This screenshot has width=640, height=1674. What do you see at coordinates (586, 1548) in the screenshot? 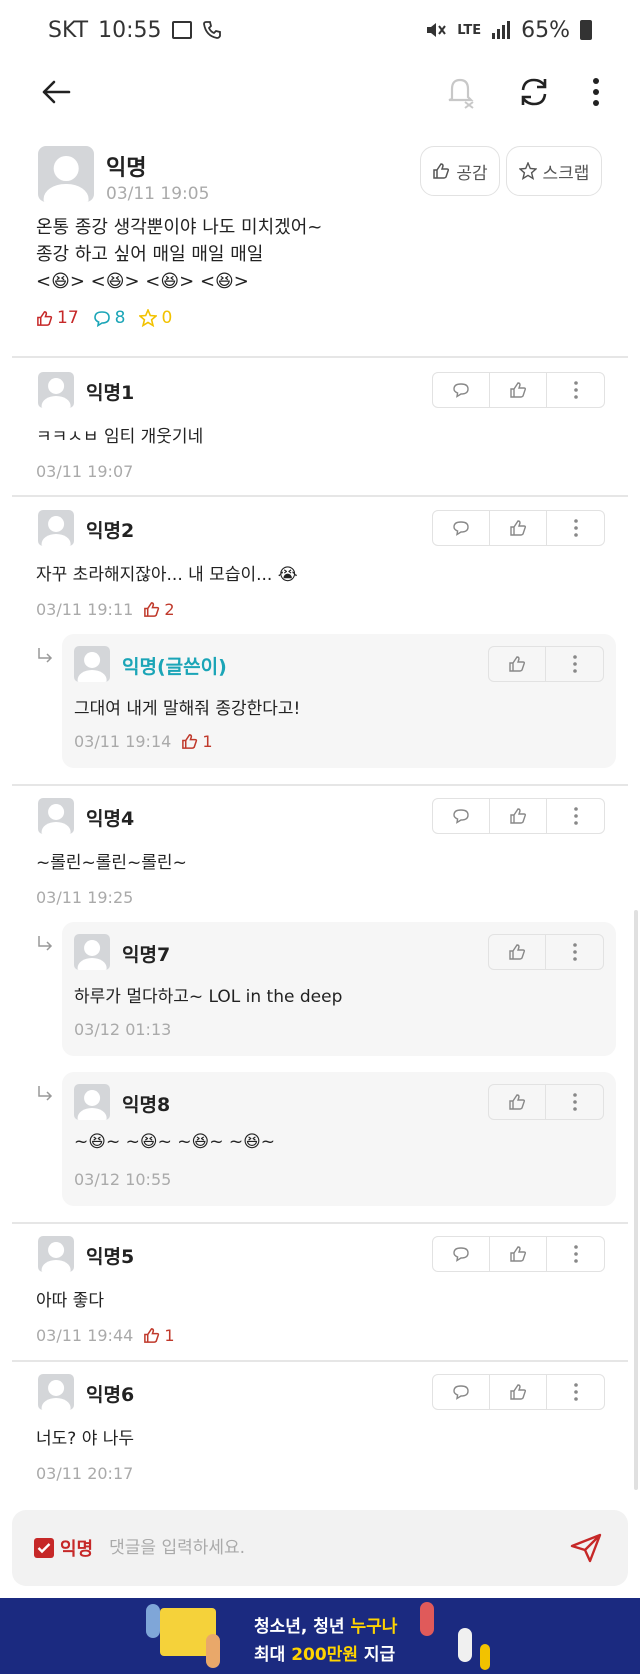
I see `send-button` at bounding box center [586, 1548].